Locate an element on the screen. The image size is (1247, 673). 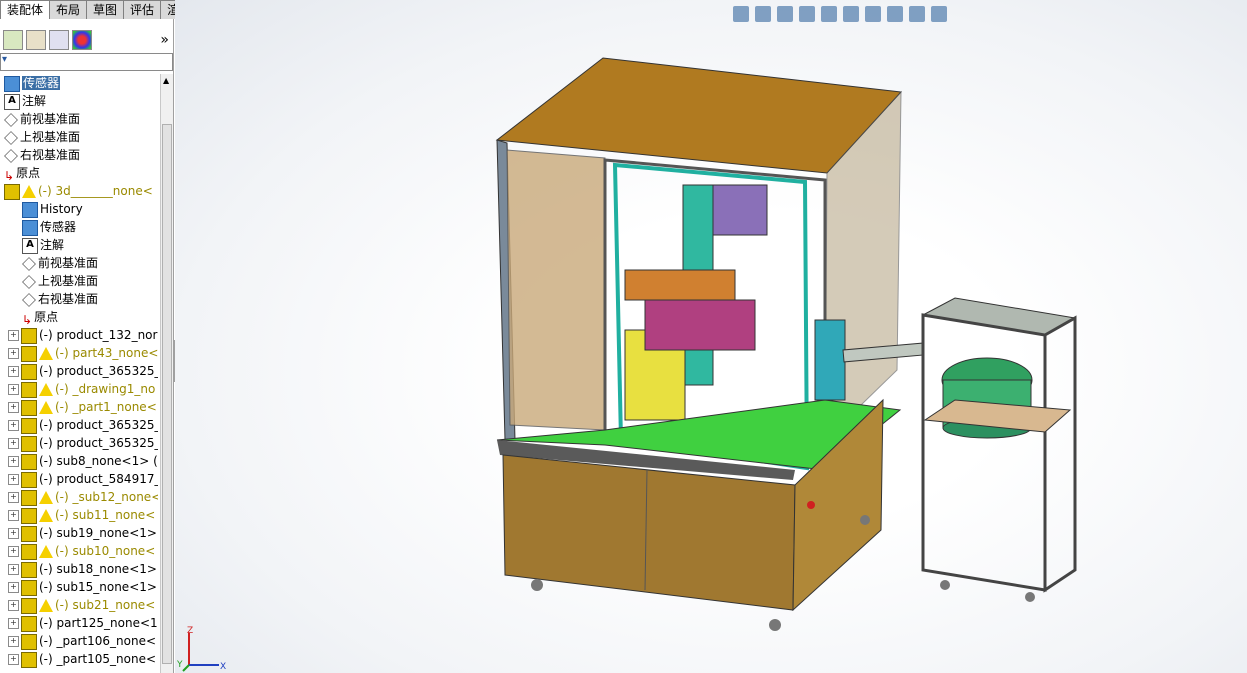
configuration-manager-icon is located at coordinates (59, 40).